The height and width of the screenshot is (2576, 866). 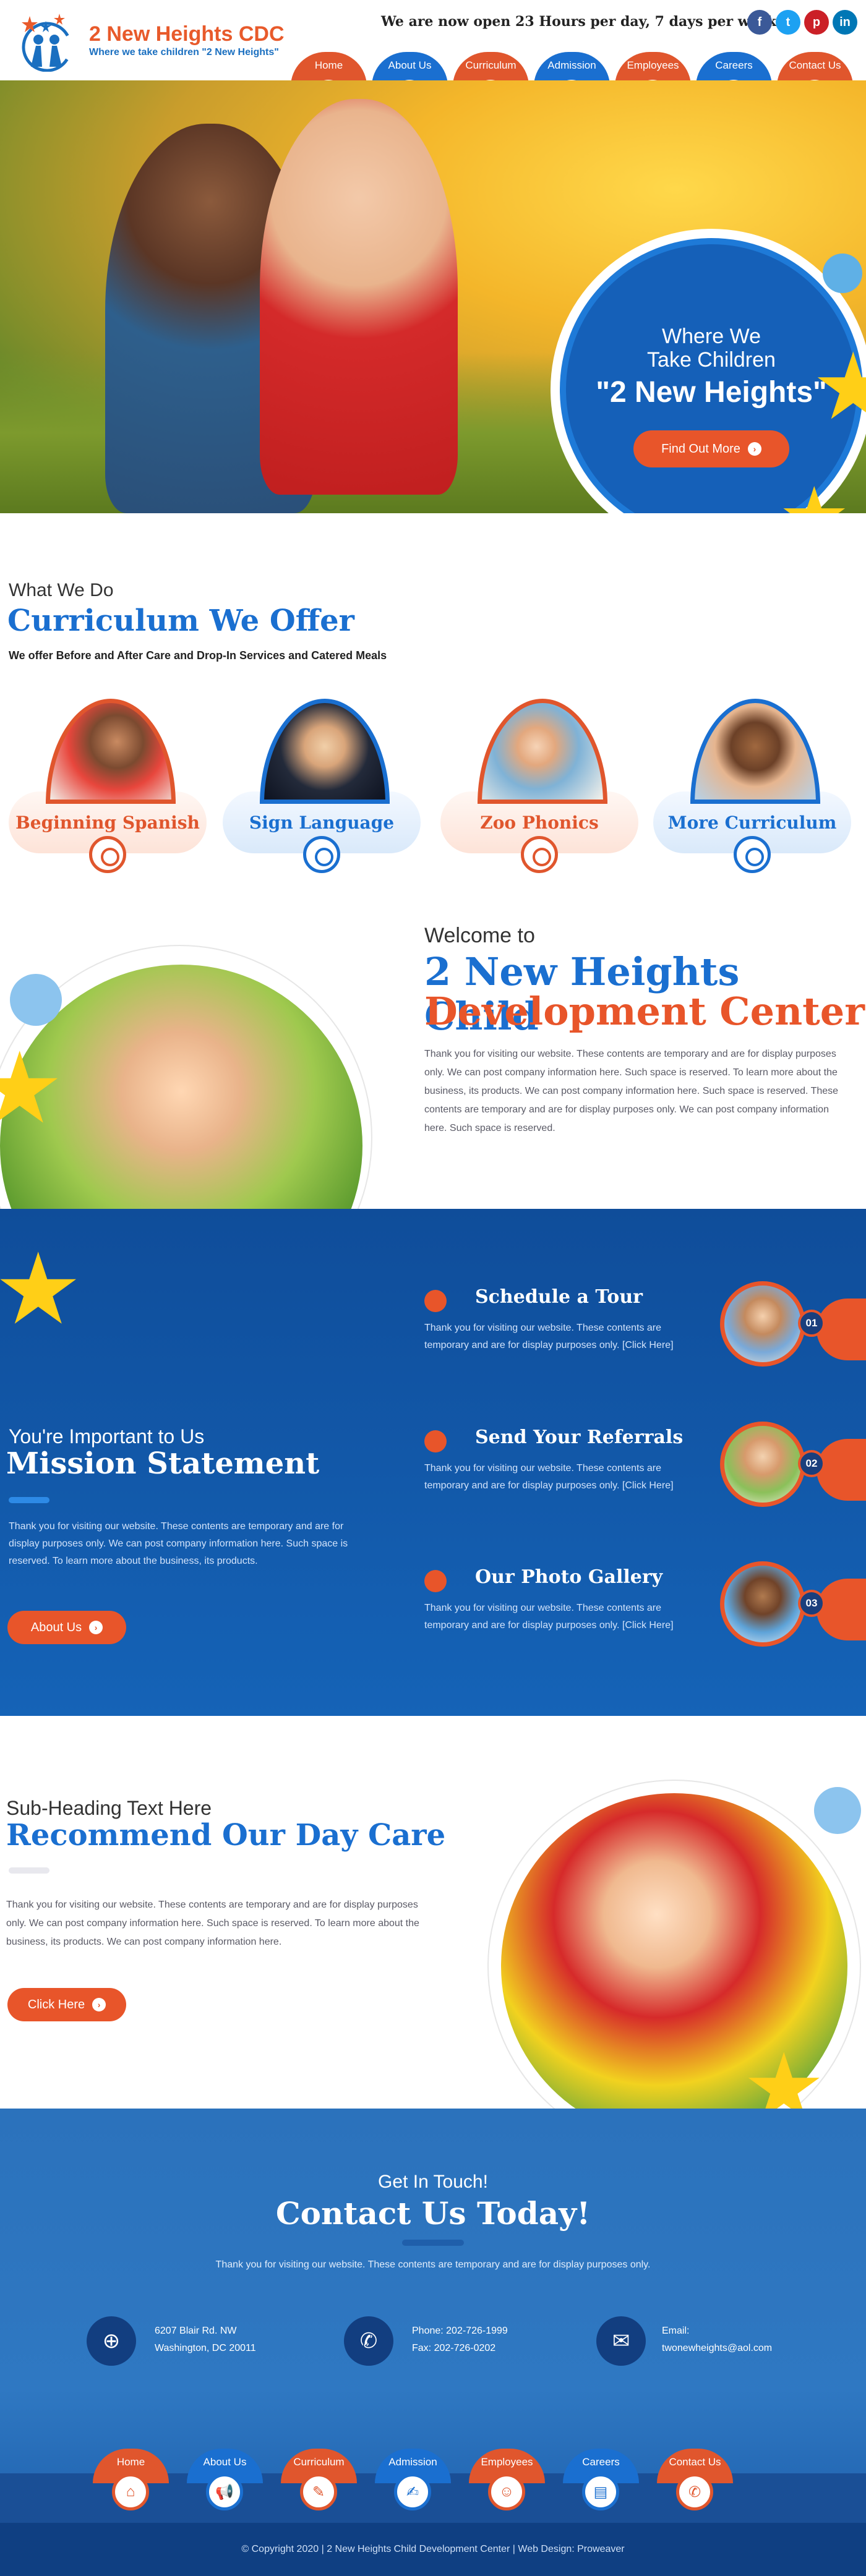 I want to click on logo-title: 2 New Heights CDC, so click(x=187, y=34).